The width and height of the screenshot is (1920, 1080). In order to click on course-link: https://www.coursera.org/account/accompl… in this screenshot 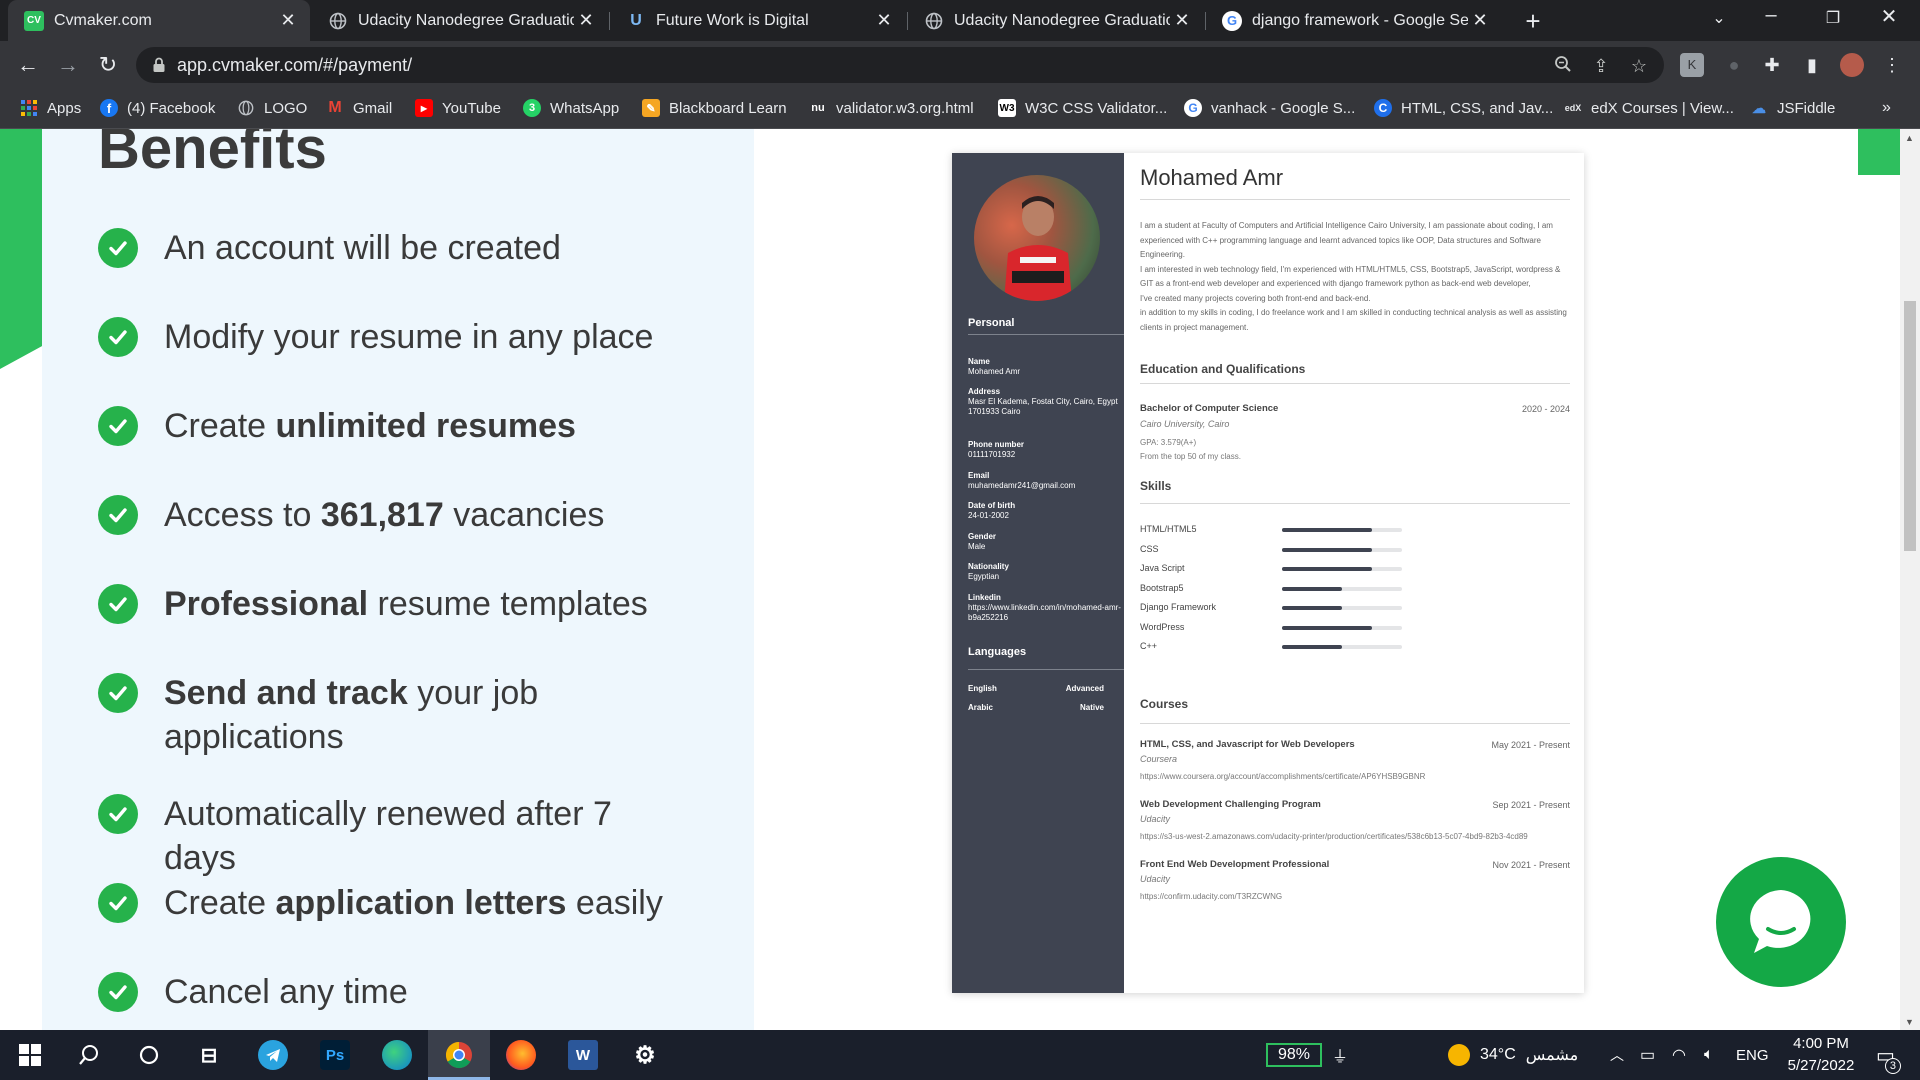, I will do `click(1283, 776)`.